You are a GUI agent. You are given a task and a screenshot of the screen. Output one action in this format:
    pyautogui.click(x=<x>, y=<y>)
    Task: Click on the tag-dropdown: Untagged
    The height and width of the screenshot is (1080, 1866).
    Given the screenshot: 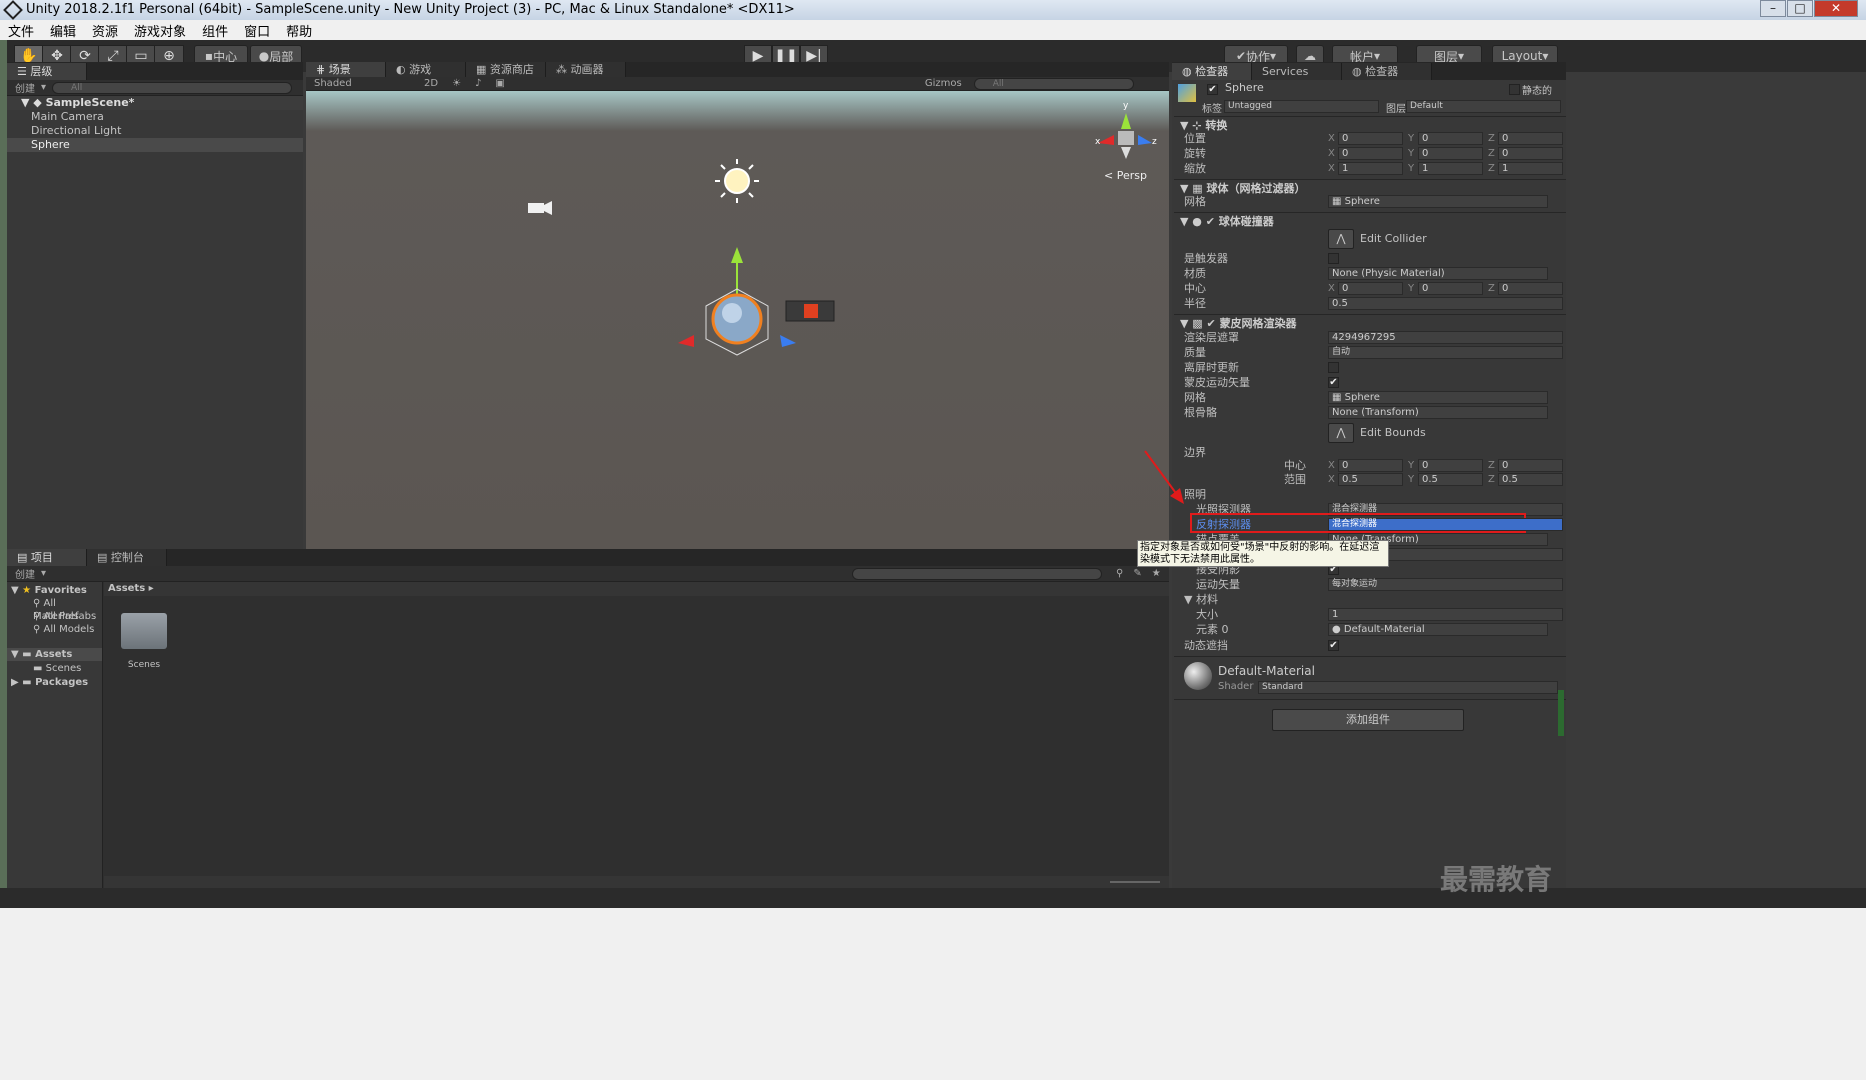 What is the action you would take?
    pyautogui.click(x=1301, y=106)
    